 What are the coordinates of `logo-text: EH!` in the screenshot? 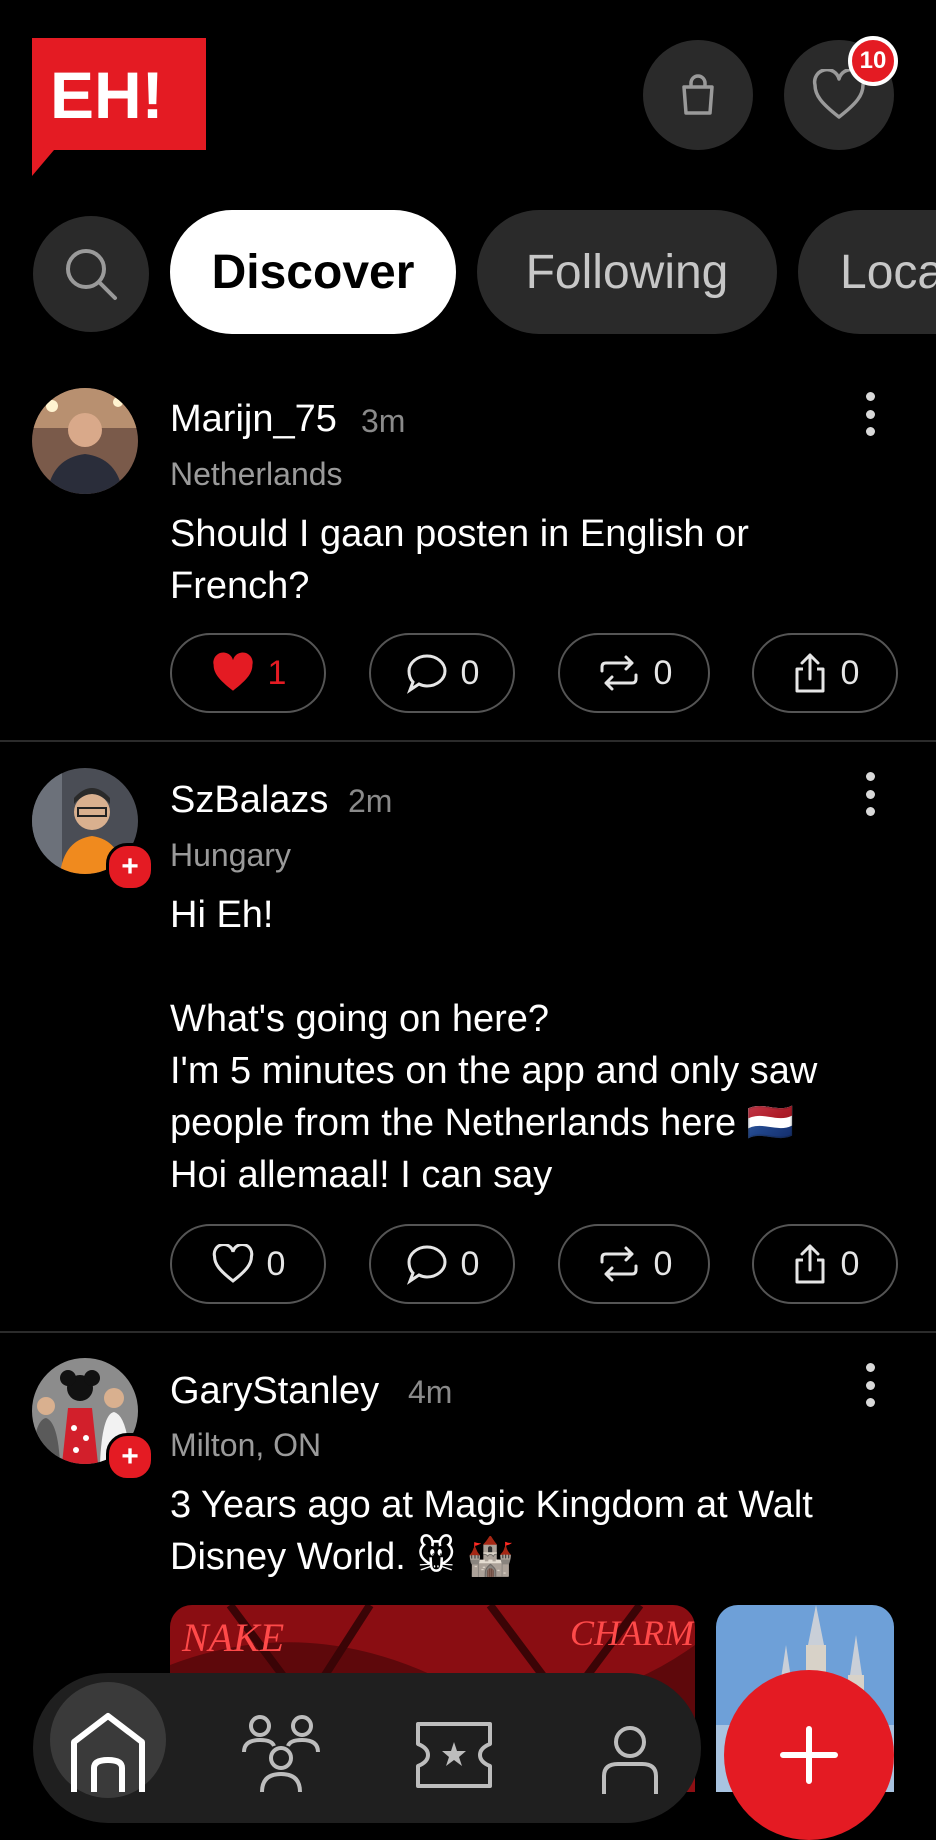 It's located at (107, 95).